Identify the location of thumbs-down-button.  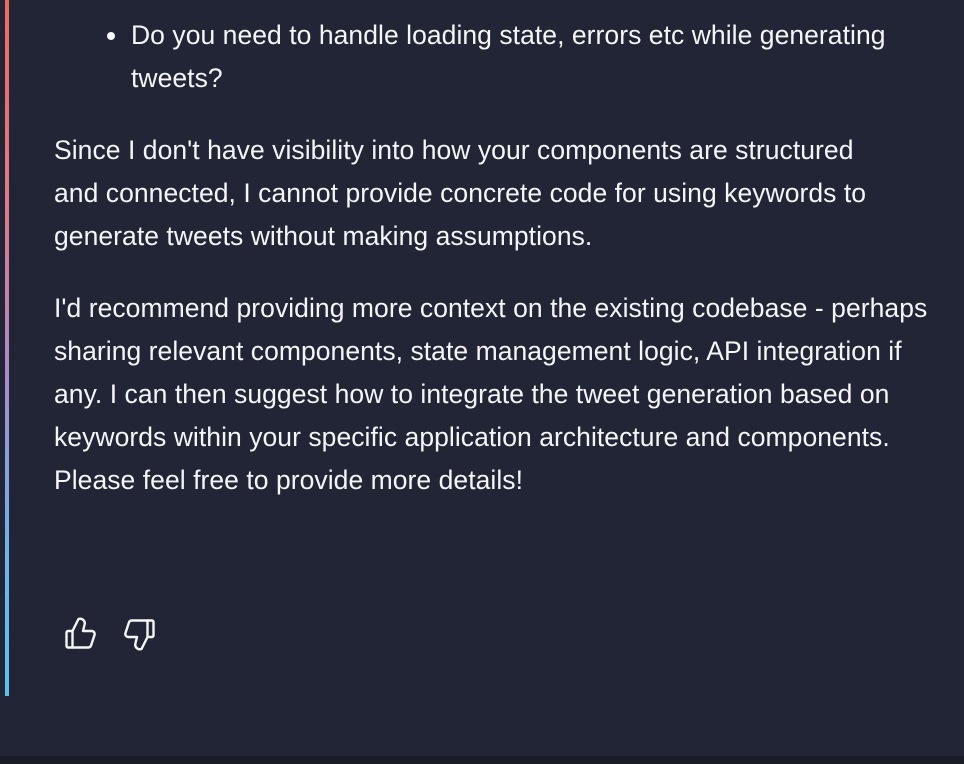
(140, 634).